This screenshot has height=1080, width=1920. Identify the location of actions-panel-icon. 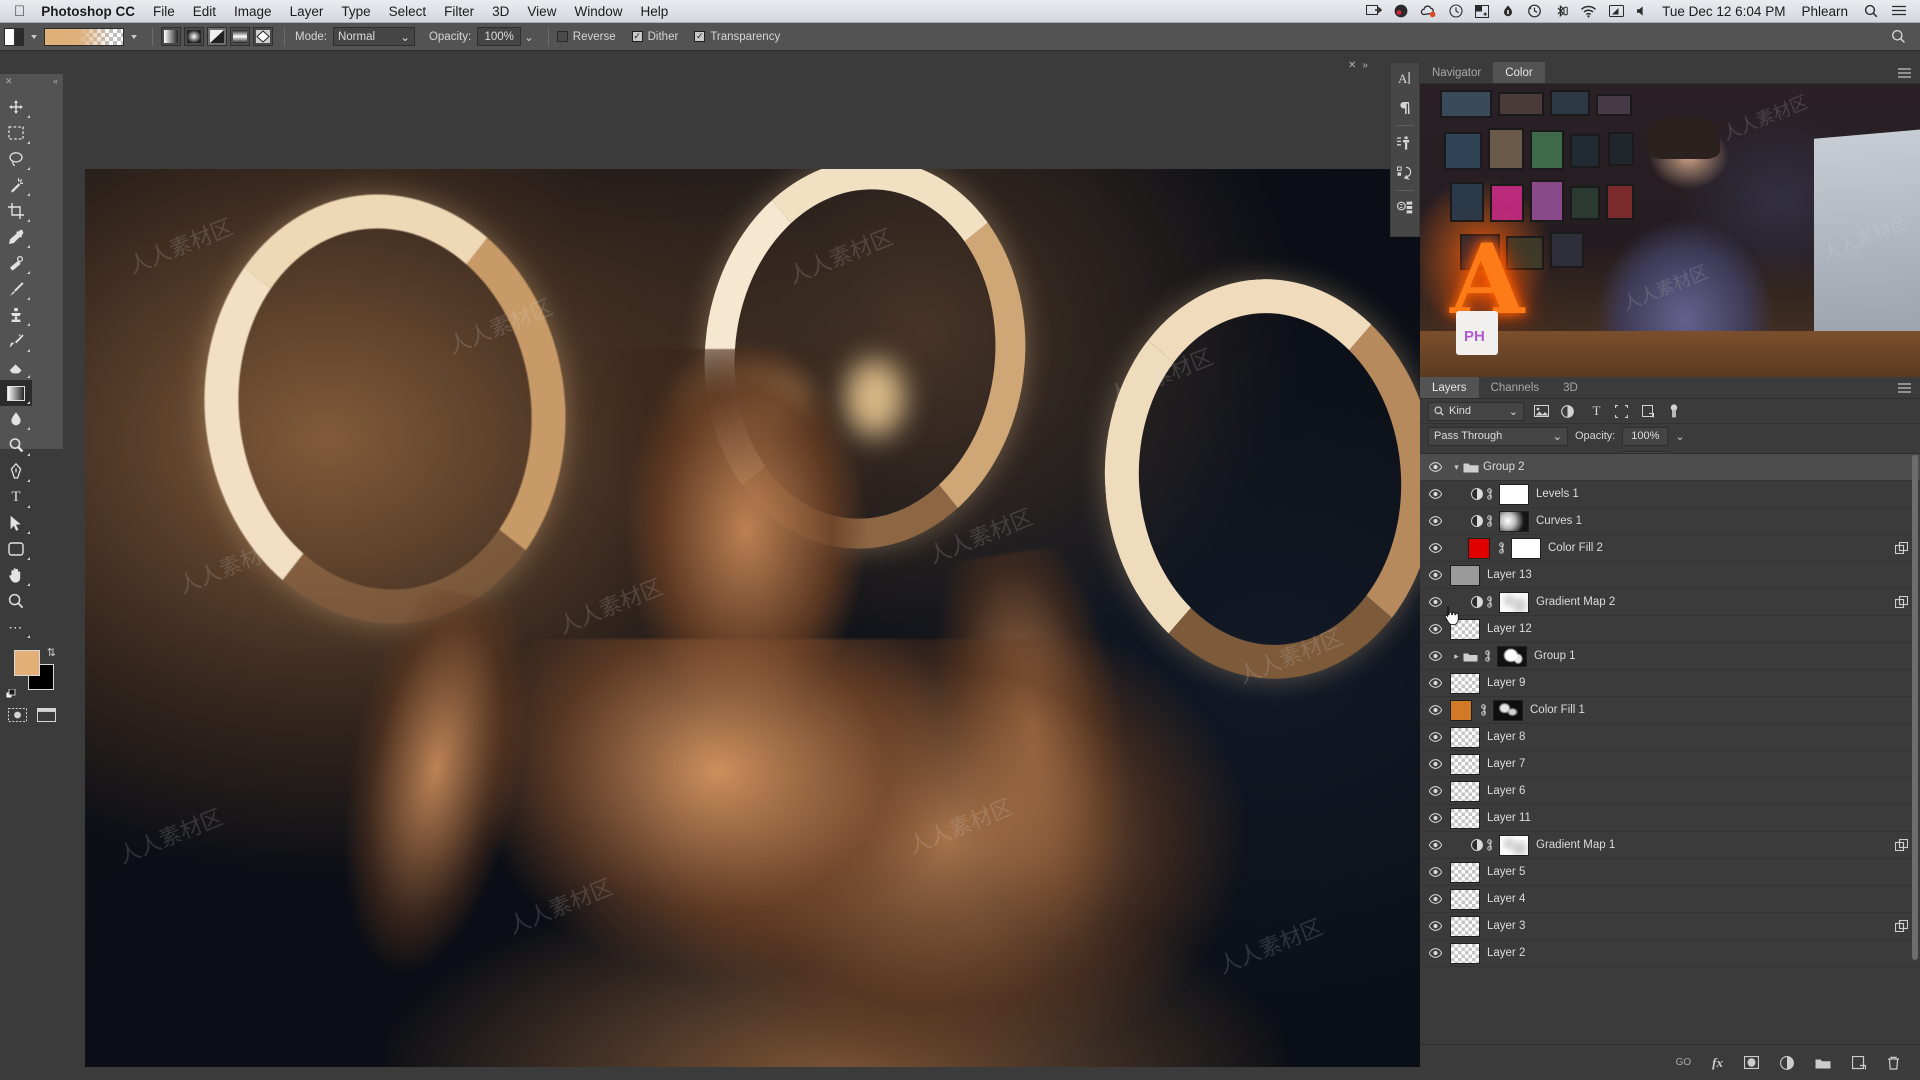
(1405, 143).